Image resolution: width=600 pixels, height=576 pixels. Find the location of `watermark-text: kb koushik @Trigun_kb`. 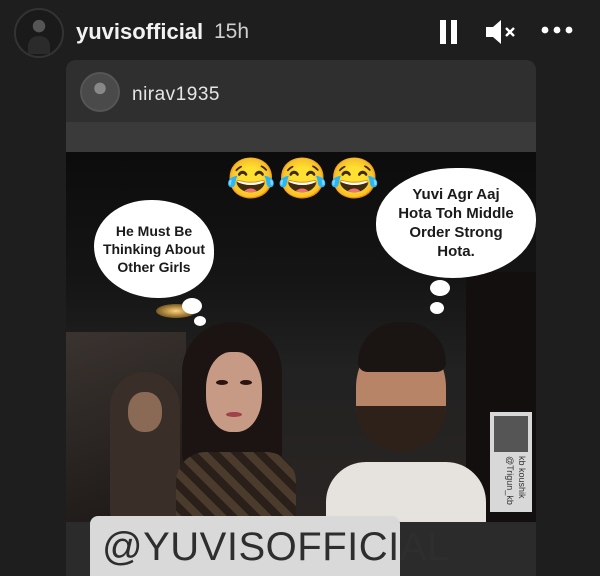

watermark-text: kb koushik @Trigun_kb is located at coordinates (516, 480).